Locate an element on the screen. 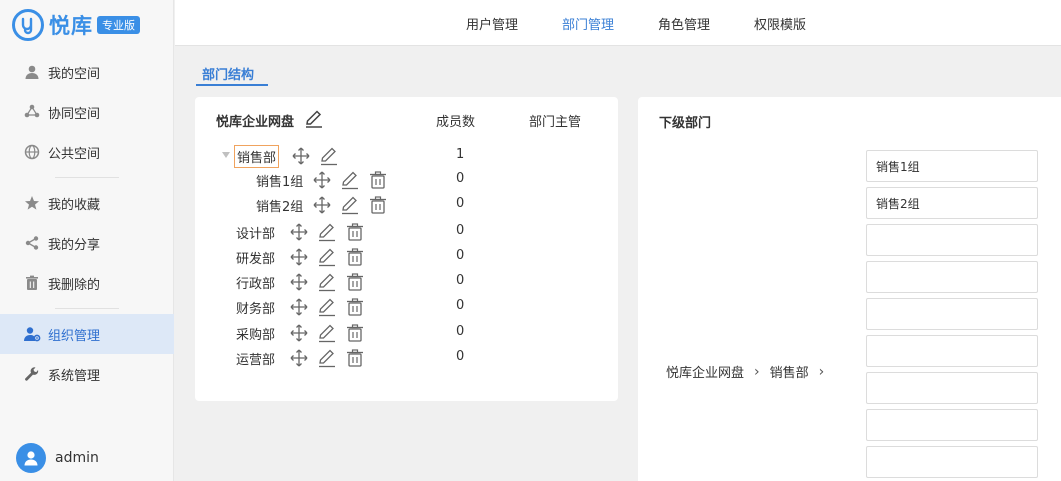  sidebar-item-deleted: 我删除的 is located at coordinates (87, 283).